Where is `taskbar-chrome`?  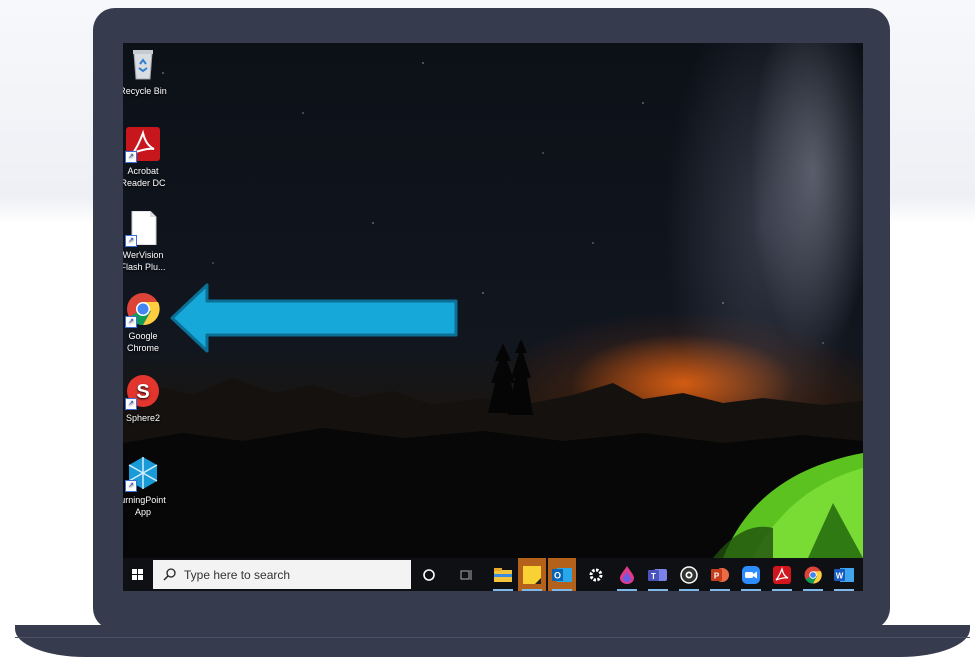 taskbar-chrome is located at coordinates (813, 574).